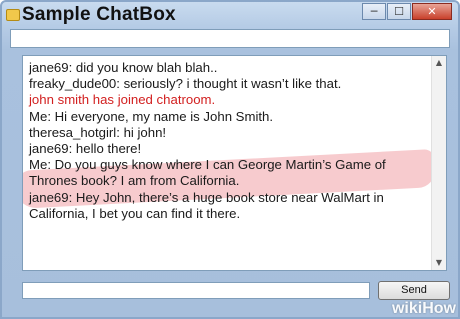 This screenshot has width=460, height=319. I want to click on message-input, so click(196, 290).